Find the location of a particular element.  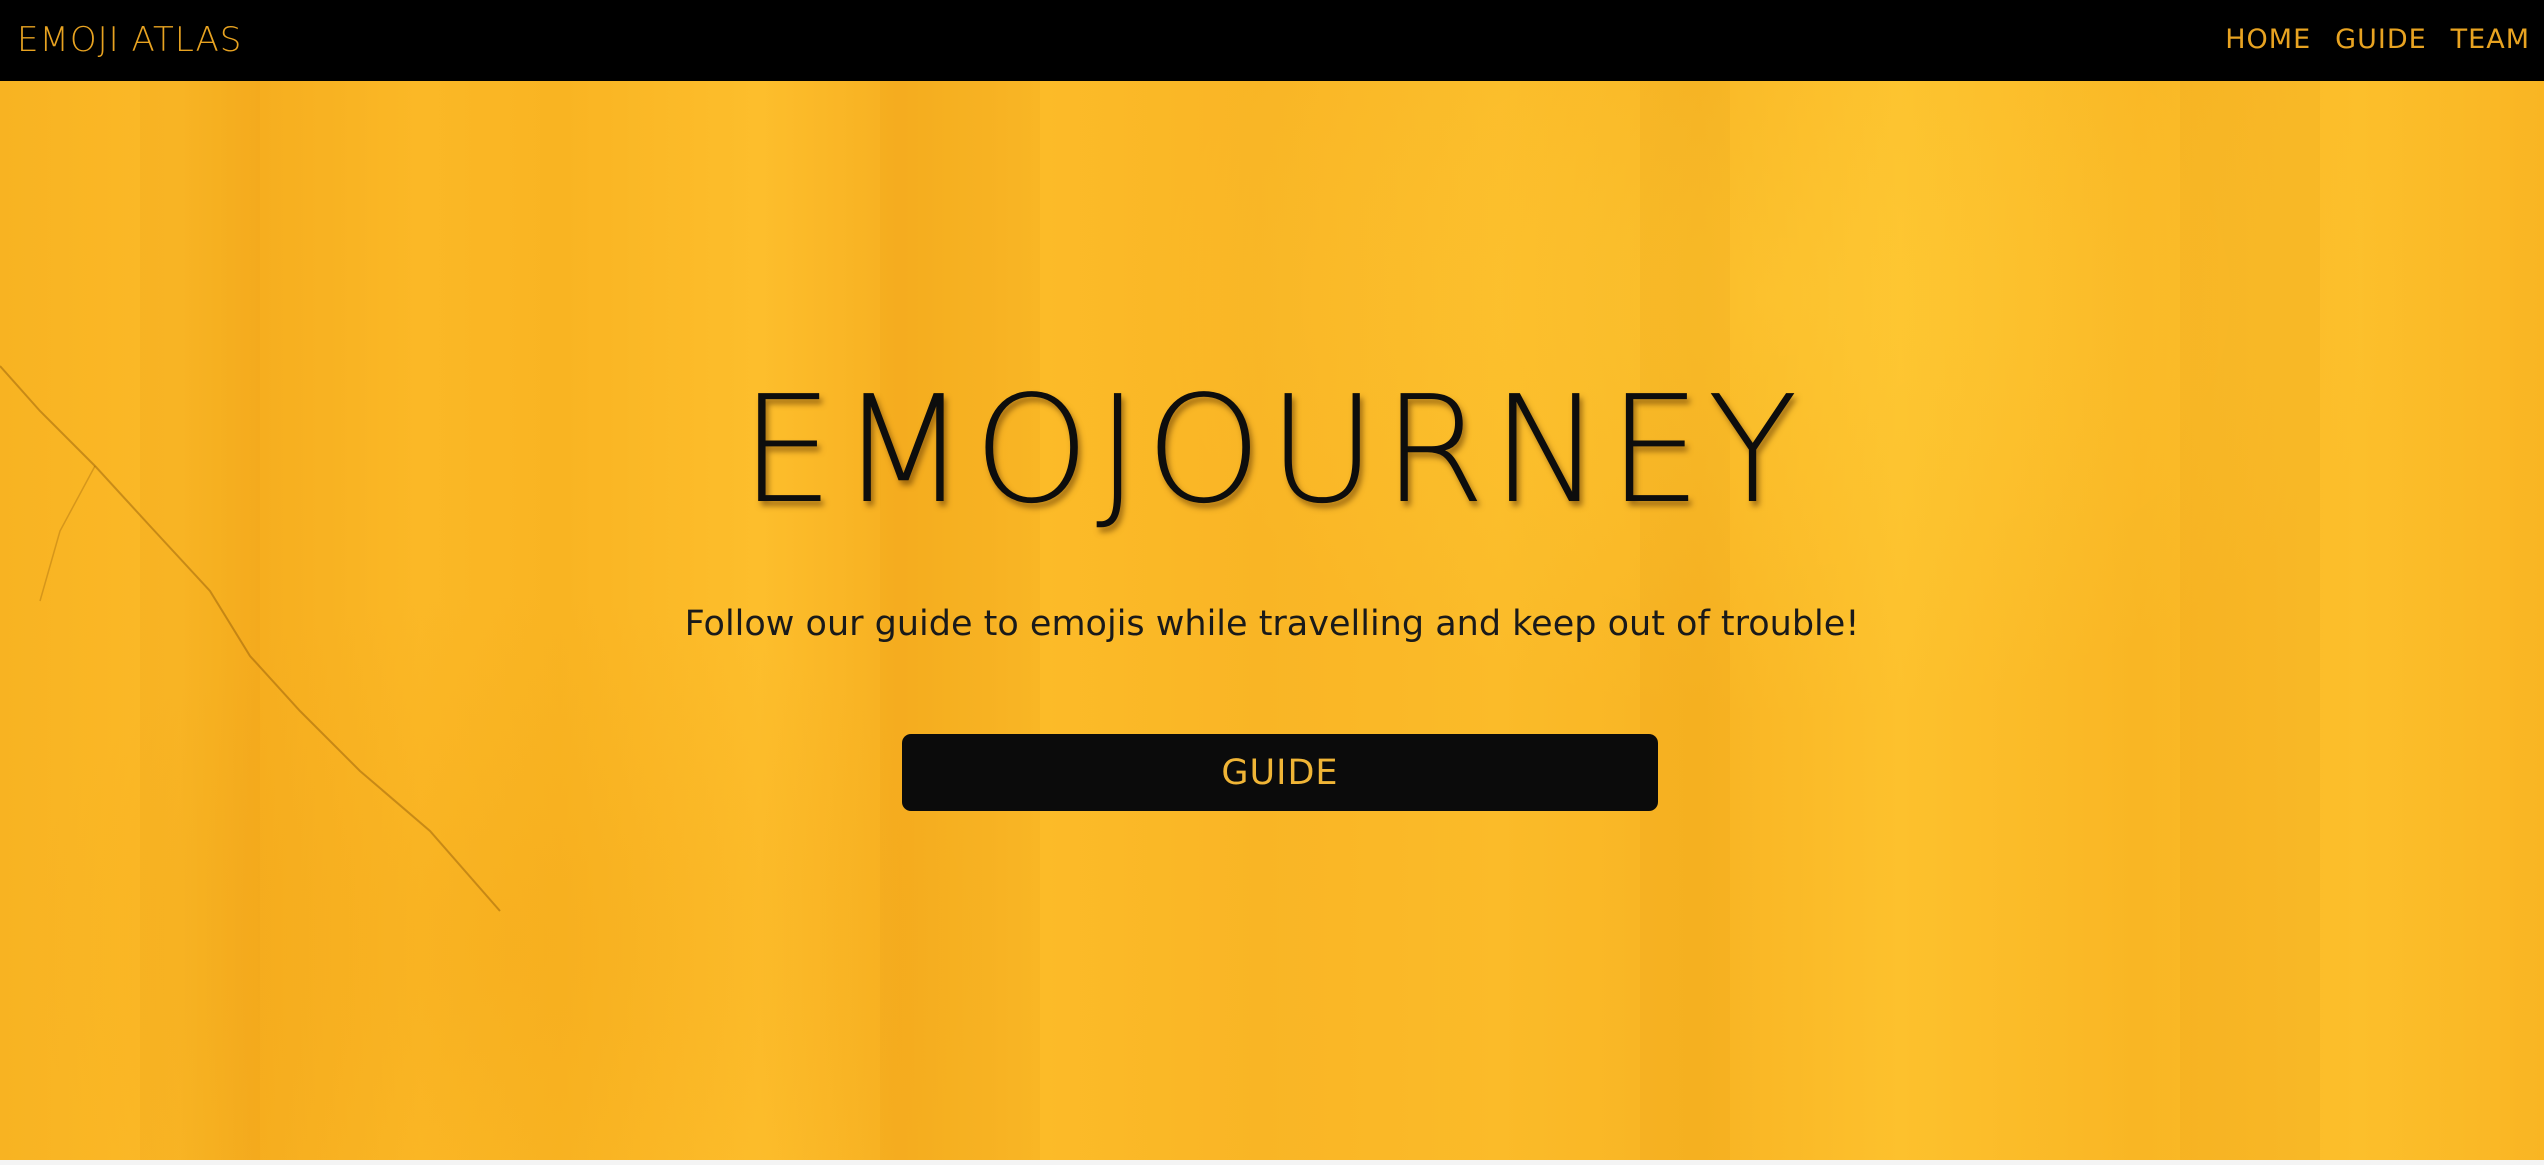

nav-links: HOME GUIDE TEAM is located at coordinates (2377, 40).